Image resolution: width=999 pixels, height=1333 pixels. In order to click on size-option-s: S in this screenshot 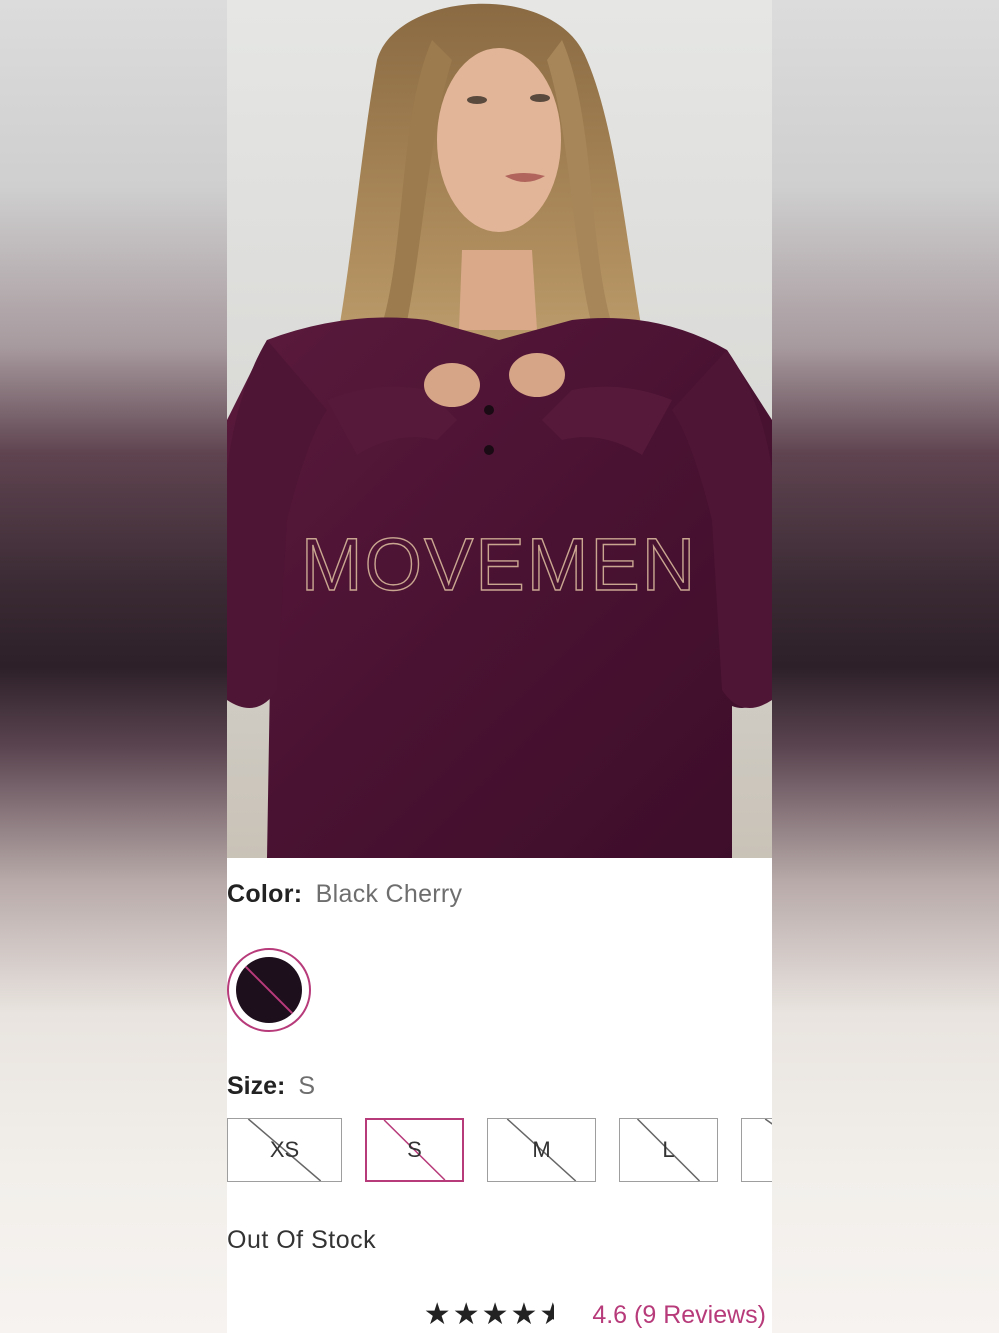, I will do `click(414, 1150)`.